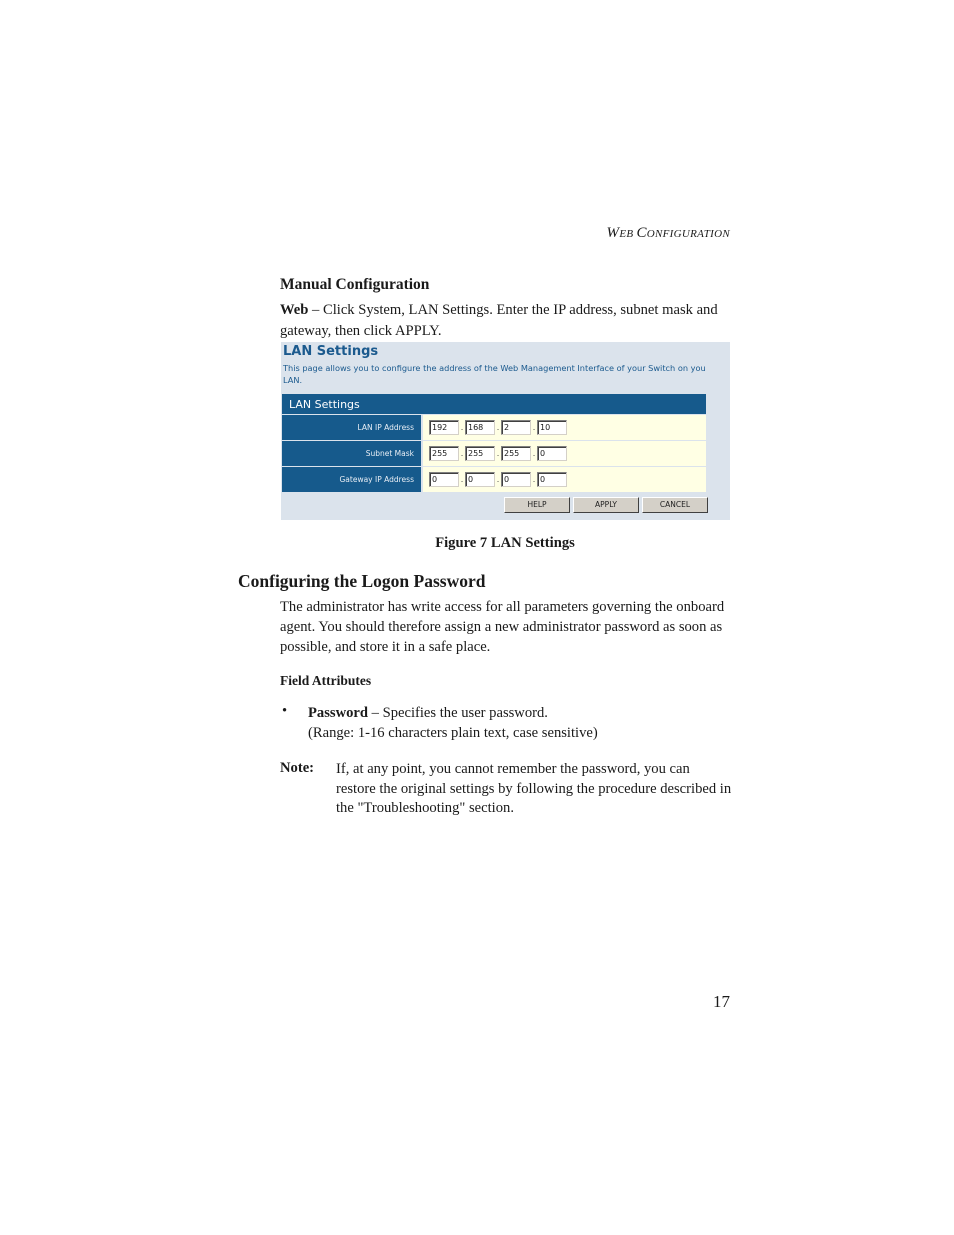  I want to click on running-head-part: W, so click(613, 233).